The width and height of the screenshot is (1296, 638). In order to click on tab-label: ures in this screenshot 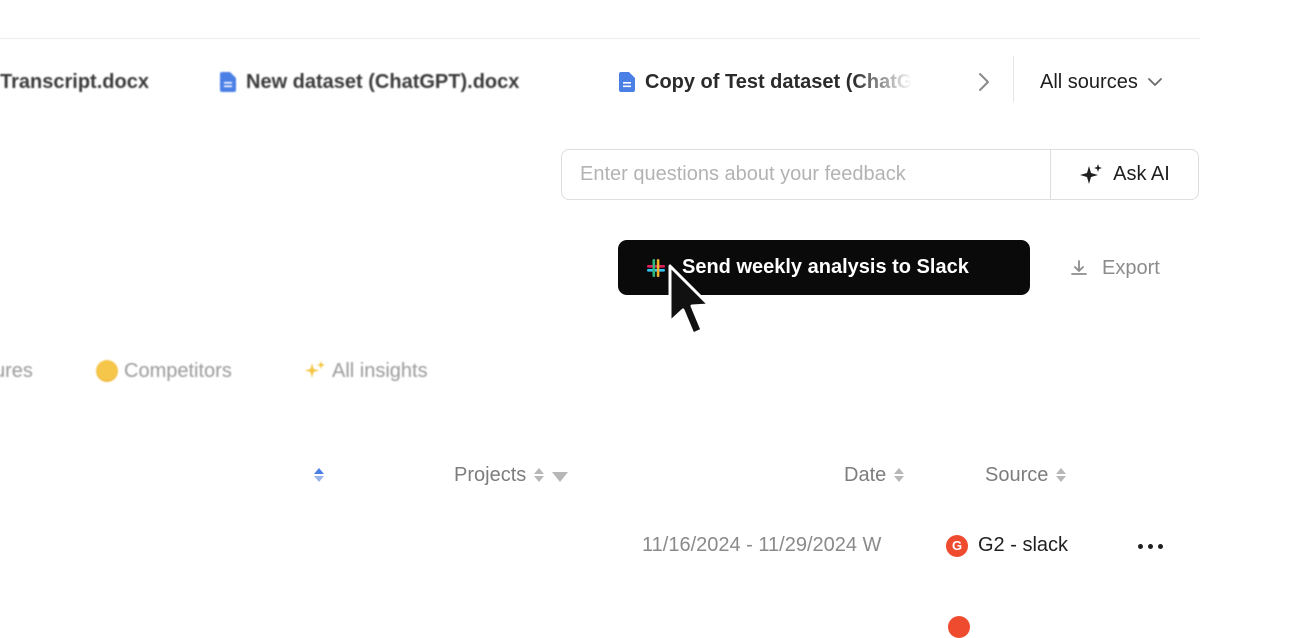, I will do `click(16, 370)`.